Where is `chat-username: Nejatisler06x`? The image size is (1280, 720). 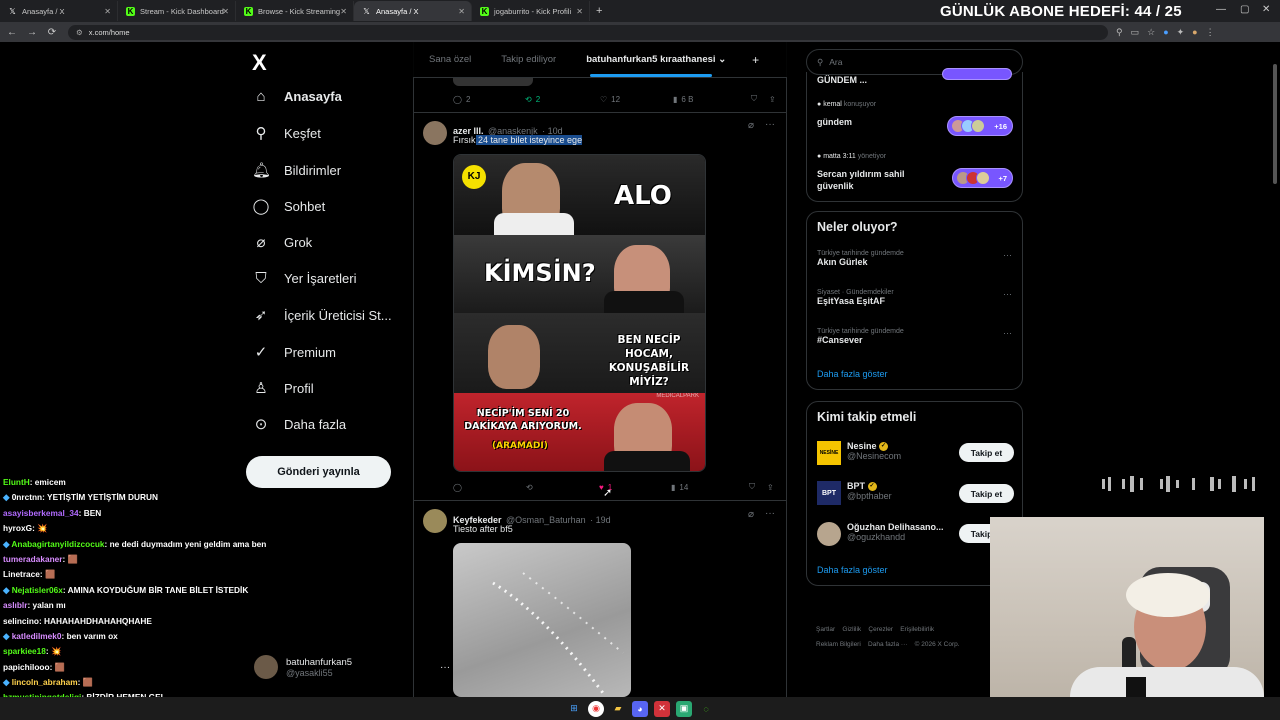
chat-username: Nejatisler06x is located at coordinates (37, 590).